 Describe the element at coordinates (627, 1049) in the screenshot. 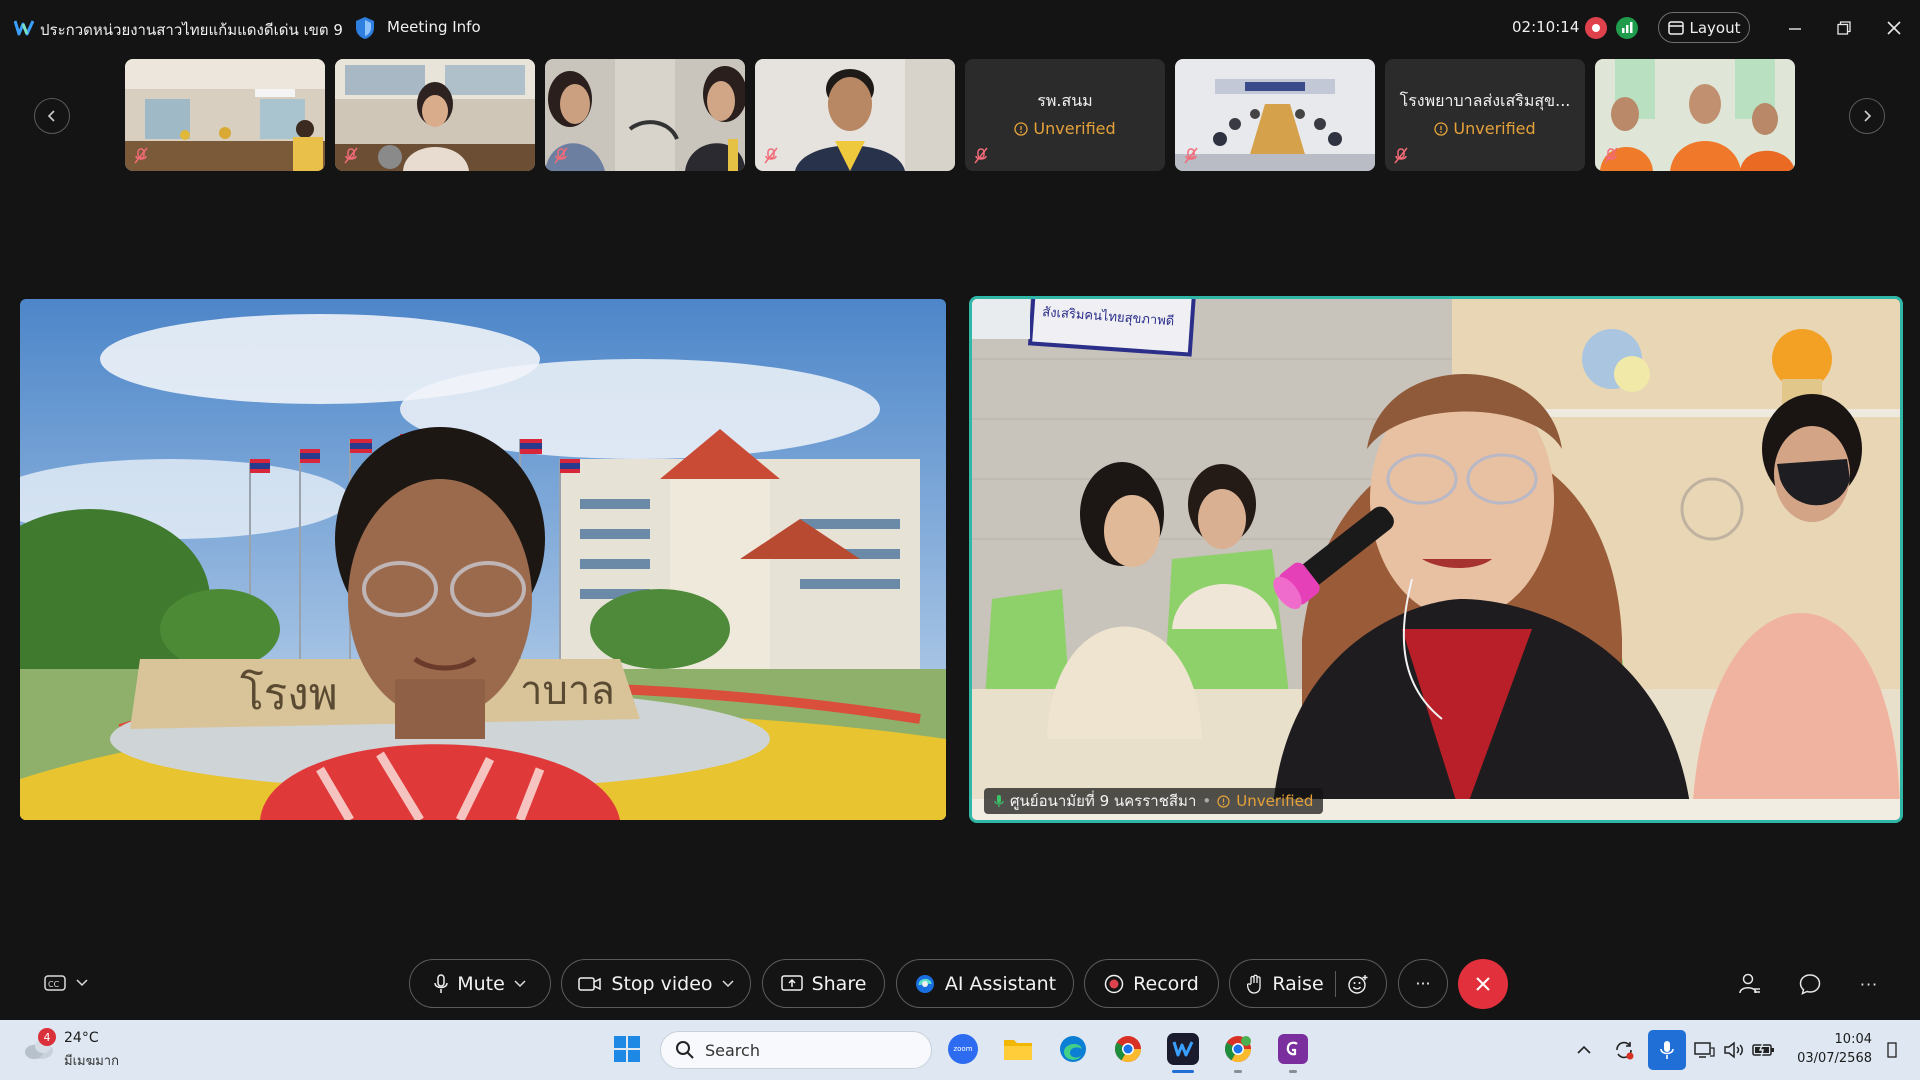

I see `windows-start-icon` at that location.